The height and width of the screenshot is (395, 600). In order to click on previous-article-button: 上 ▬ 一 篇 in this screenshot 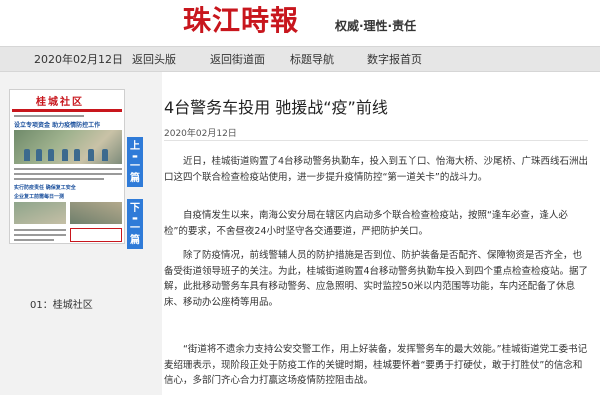, I will do `click(135, 162)`.